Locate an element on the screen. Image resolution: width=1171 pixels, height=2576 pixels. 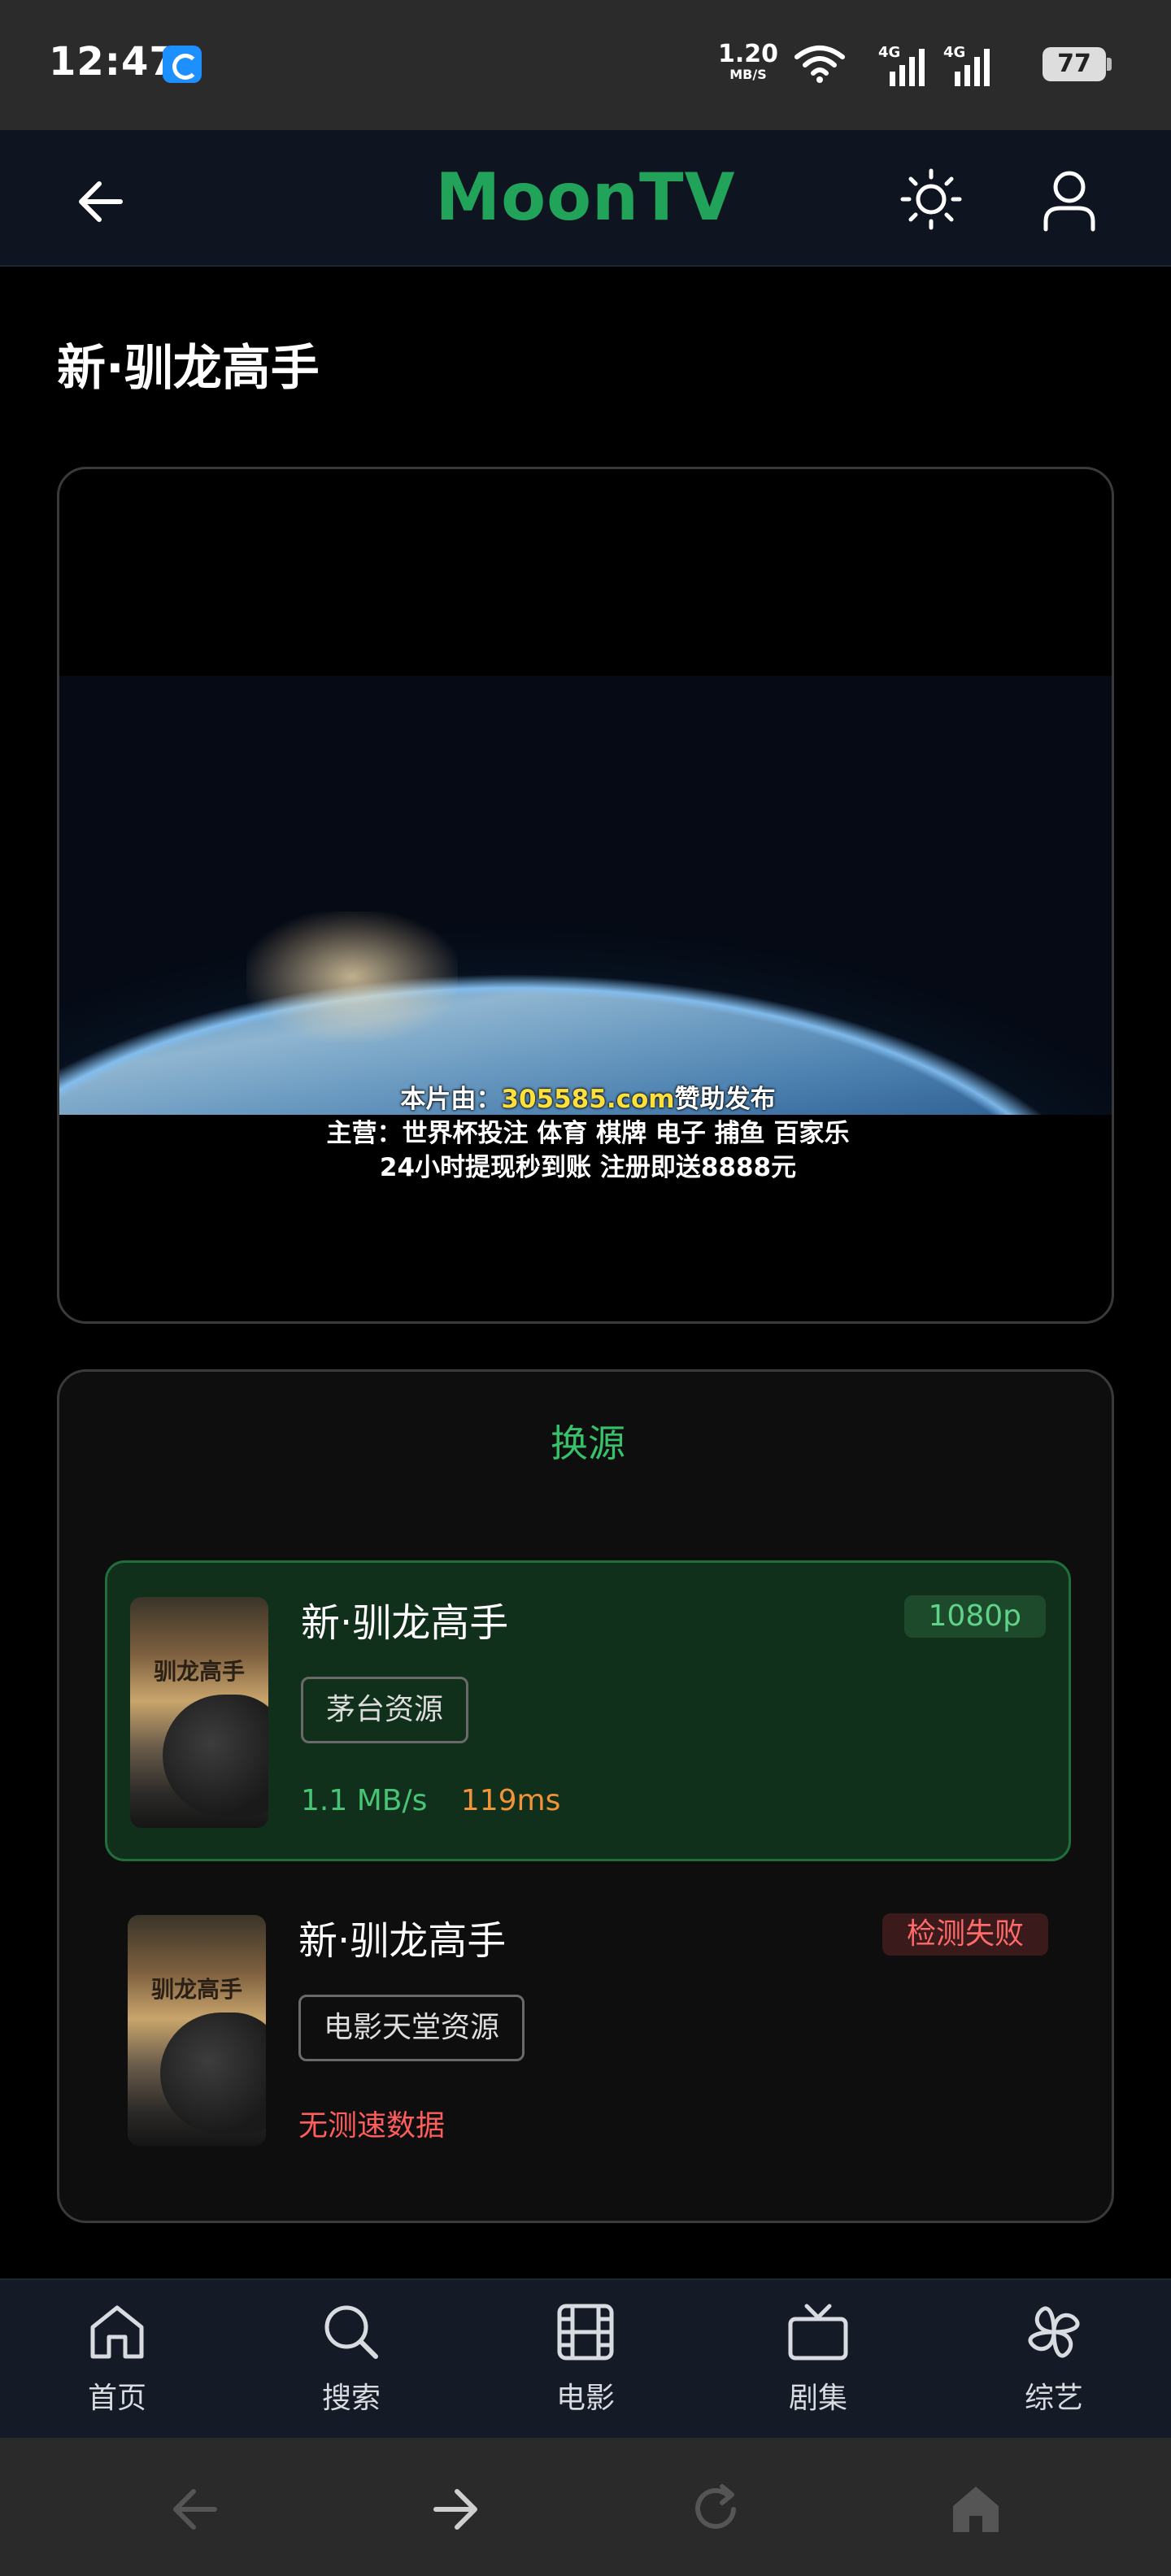
source-card-active: 驯龙高手 新·驯龙高手 1080p 茅台资源 1.1 MB/s 119ms is located at coordinates (588, 1711).